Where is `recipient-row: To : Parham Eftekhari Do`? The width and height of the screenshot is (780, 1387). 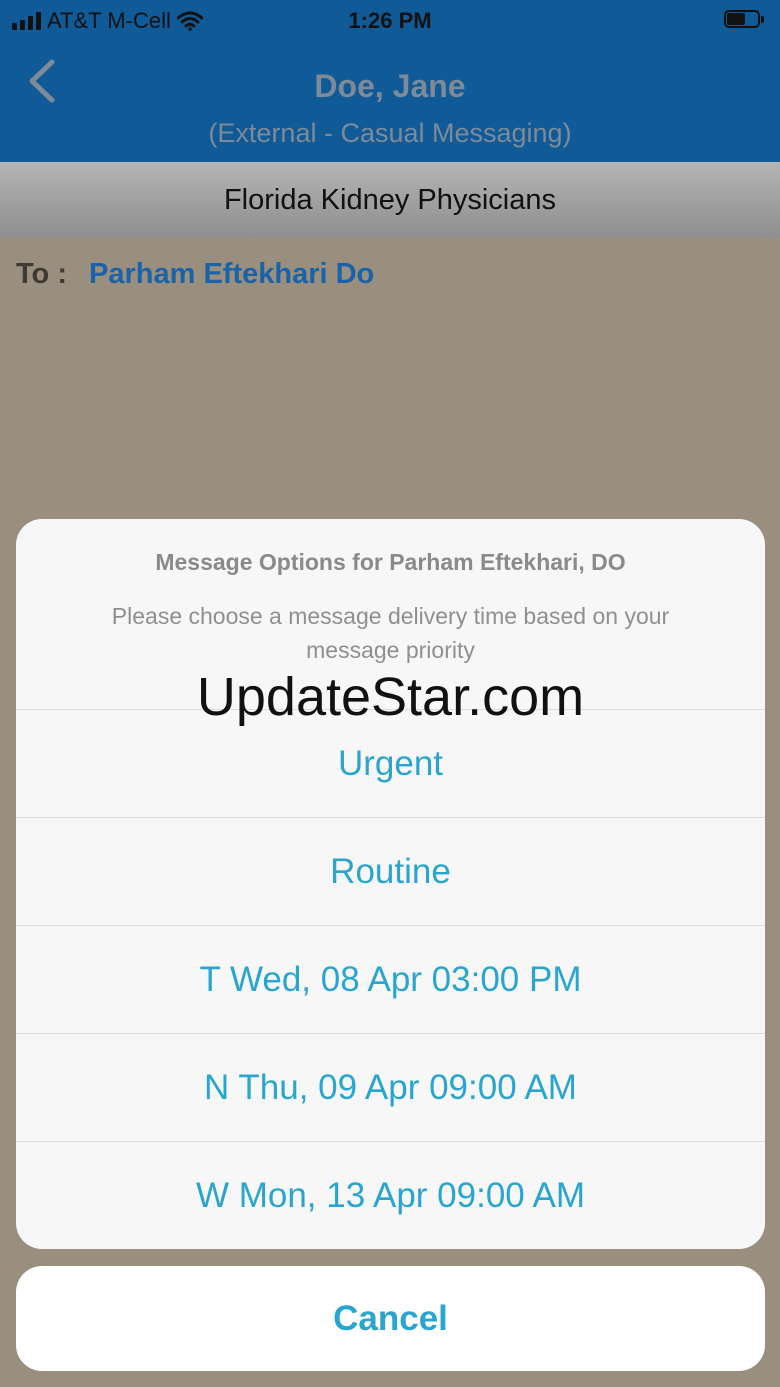
recipient-row: To : Parham Eftekhari Do is located at coordinates (195, 274).